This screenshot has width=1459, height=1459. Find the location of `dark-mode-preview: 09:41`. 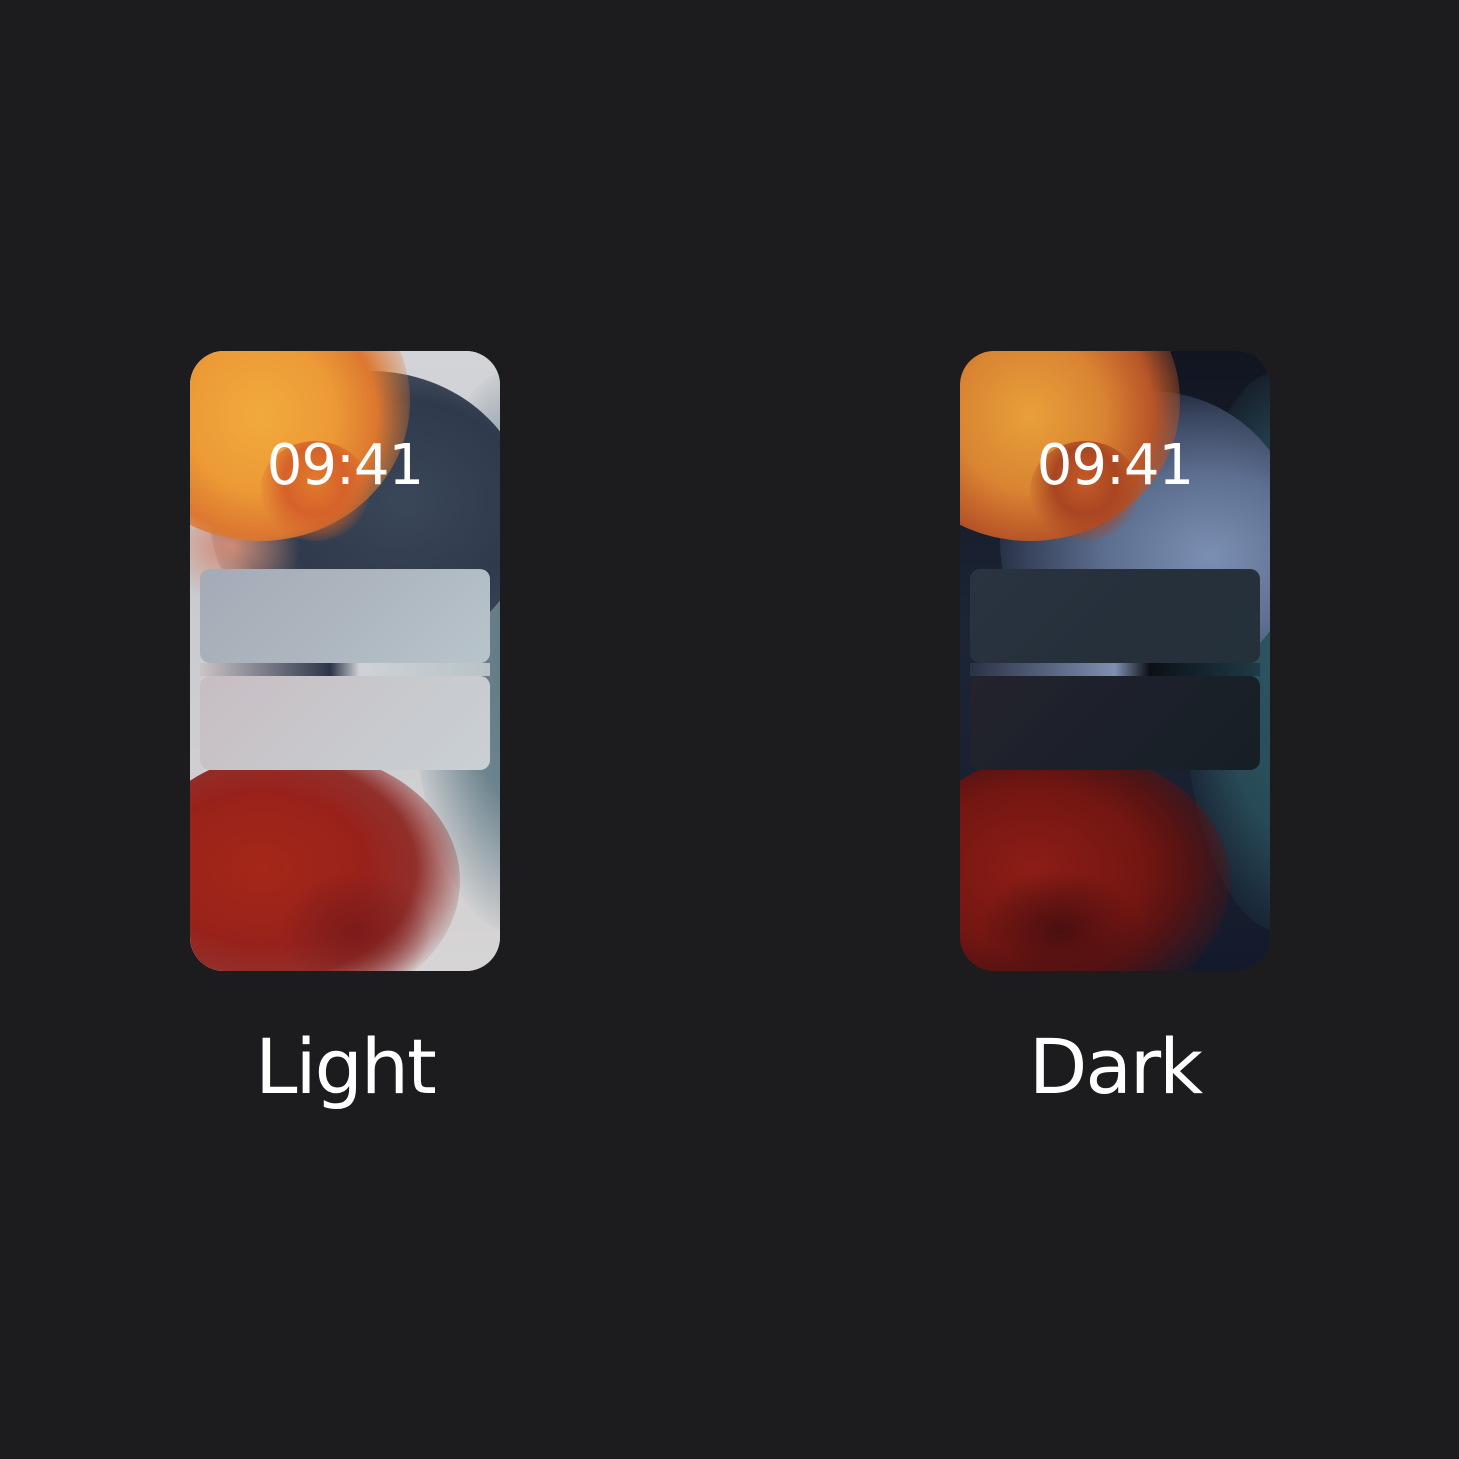

dark-mode-preview: 09:41 is located at coordinates (1115, 661).